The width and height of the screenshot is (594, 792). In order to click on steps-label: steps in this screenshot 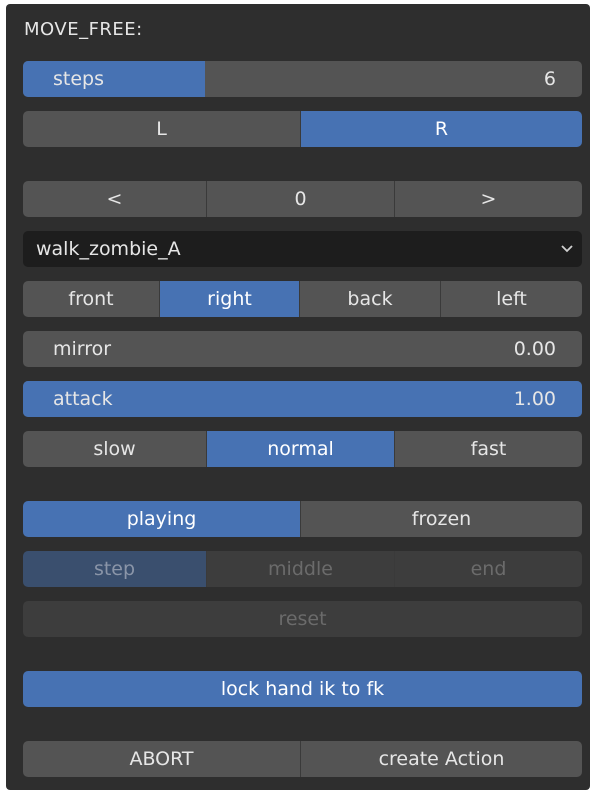, I will do `click(78, 79)`.